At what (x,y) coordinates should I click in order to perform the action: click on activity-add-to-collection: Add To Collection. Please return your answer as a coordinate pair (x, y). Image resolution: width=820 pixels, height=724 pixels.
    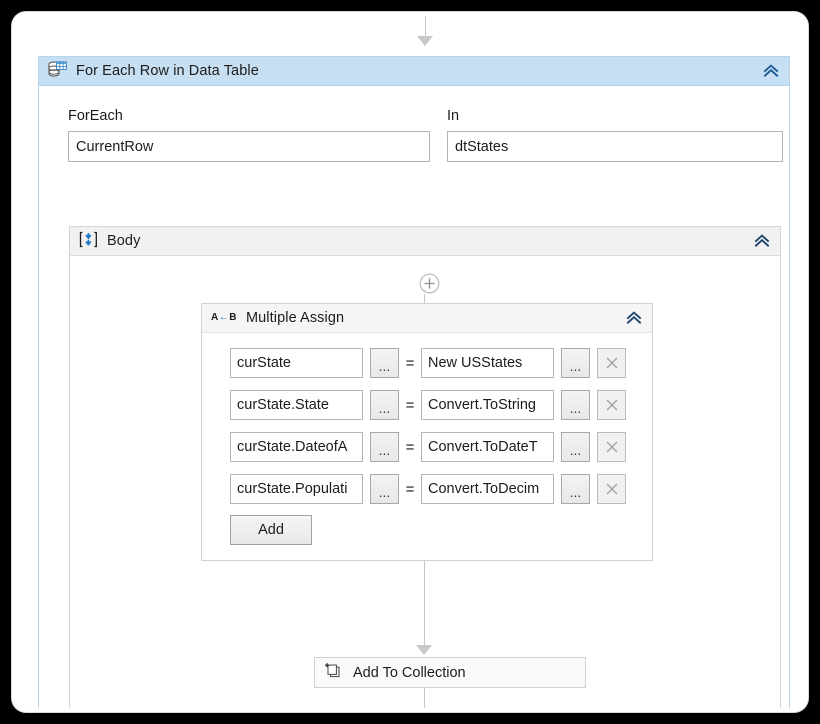
    Looking at the image, I should click on (450, 672).